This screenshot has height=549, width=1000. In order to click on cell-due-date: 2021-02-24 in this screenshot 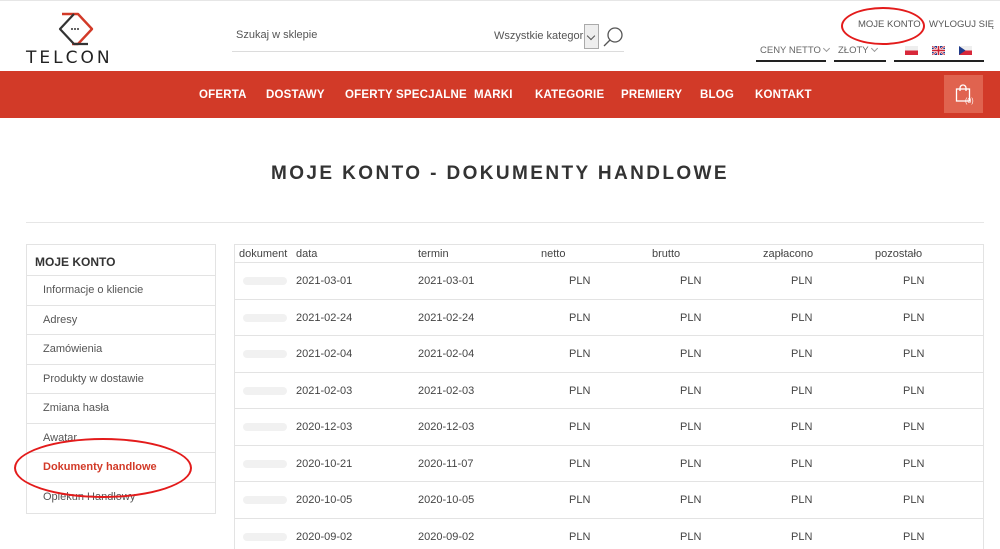, I will do `click(446, 317)`.